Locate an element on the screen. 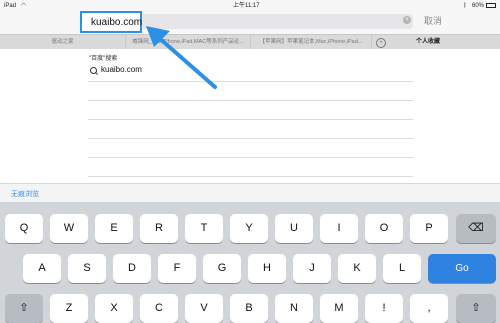 The width and height of the screenshot is (500, 323). key: W is located at coordinates (69, 228).